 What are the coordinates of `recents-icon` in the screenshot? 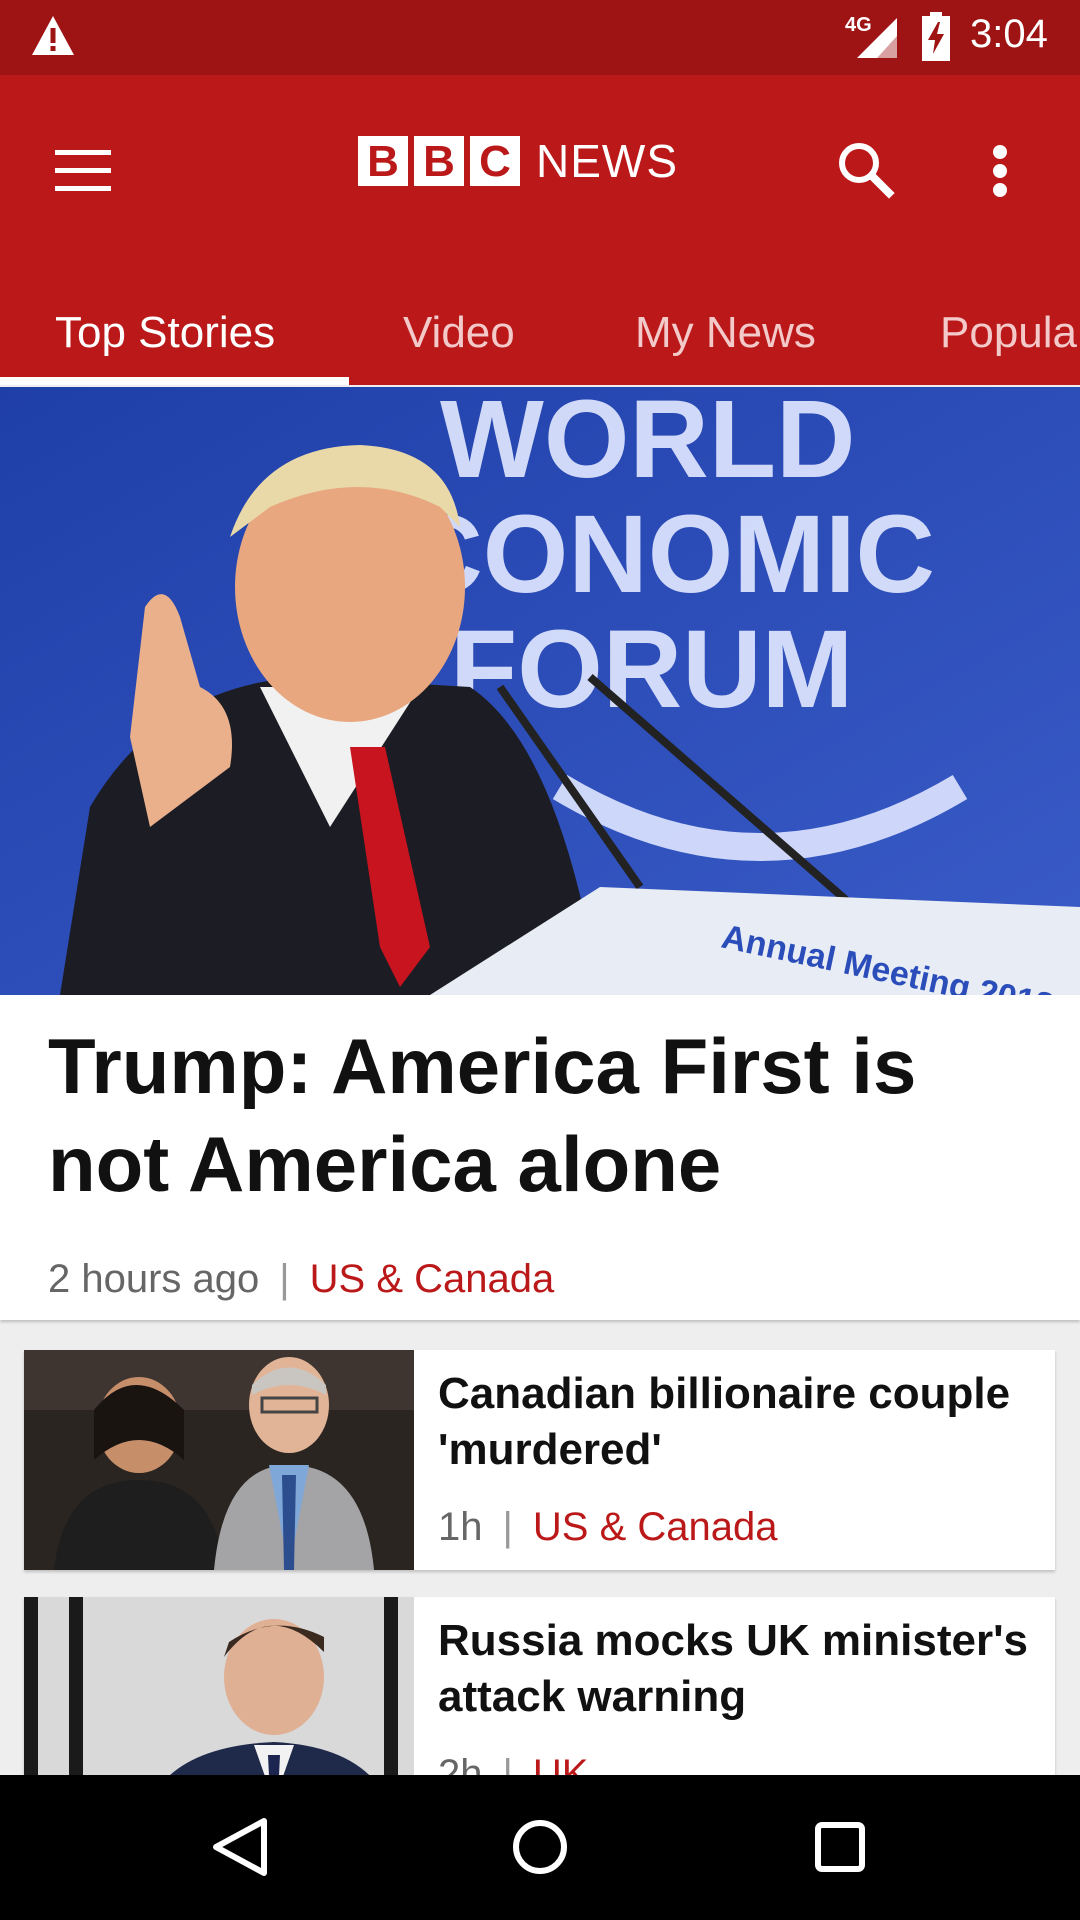 It's located at (840, 1847).